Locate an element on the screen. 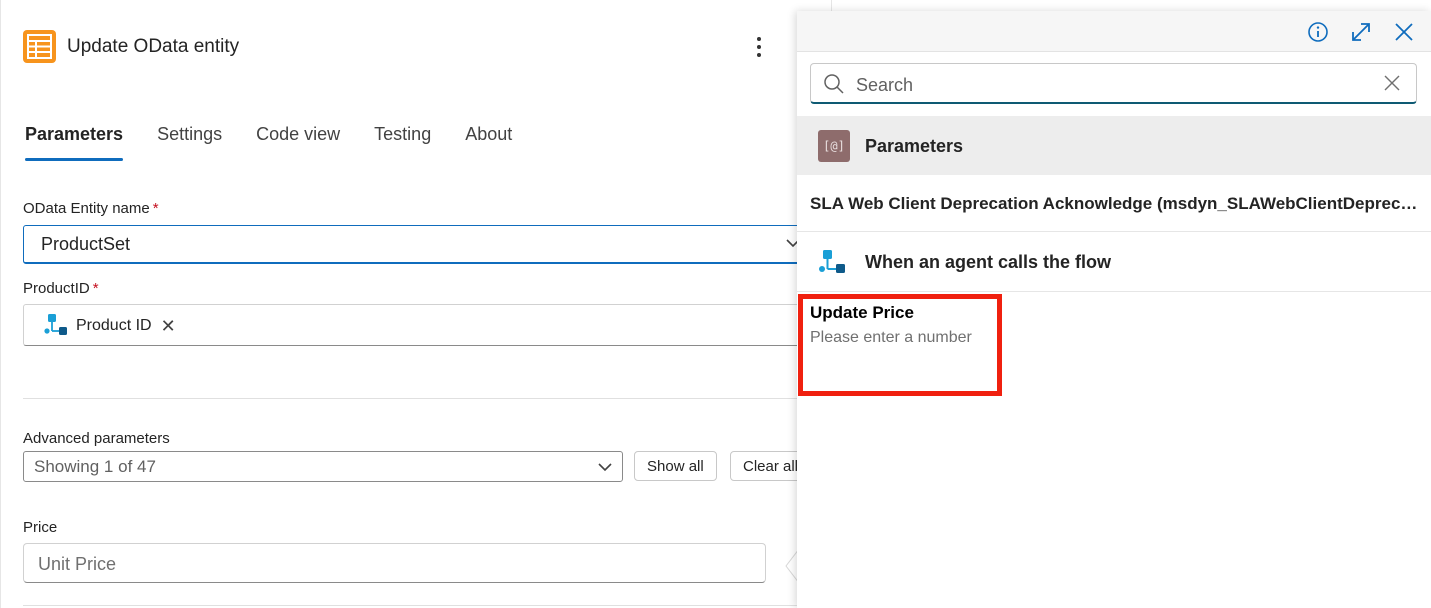 This screenshot has height=608, width=1431. entity-name-dropdown: ProductSet is located at coordinates (418, 244).